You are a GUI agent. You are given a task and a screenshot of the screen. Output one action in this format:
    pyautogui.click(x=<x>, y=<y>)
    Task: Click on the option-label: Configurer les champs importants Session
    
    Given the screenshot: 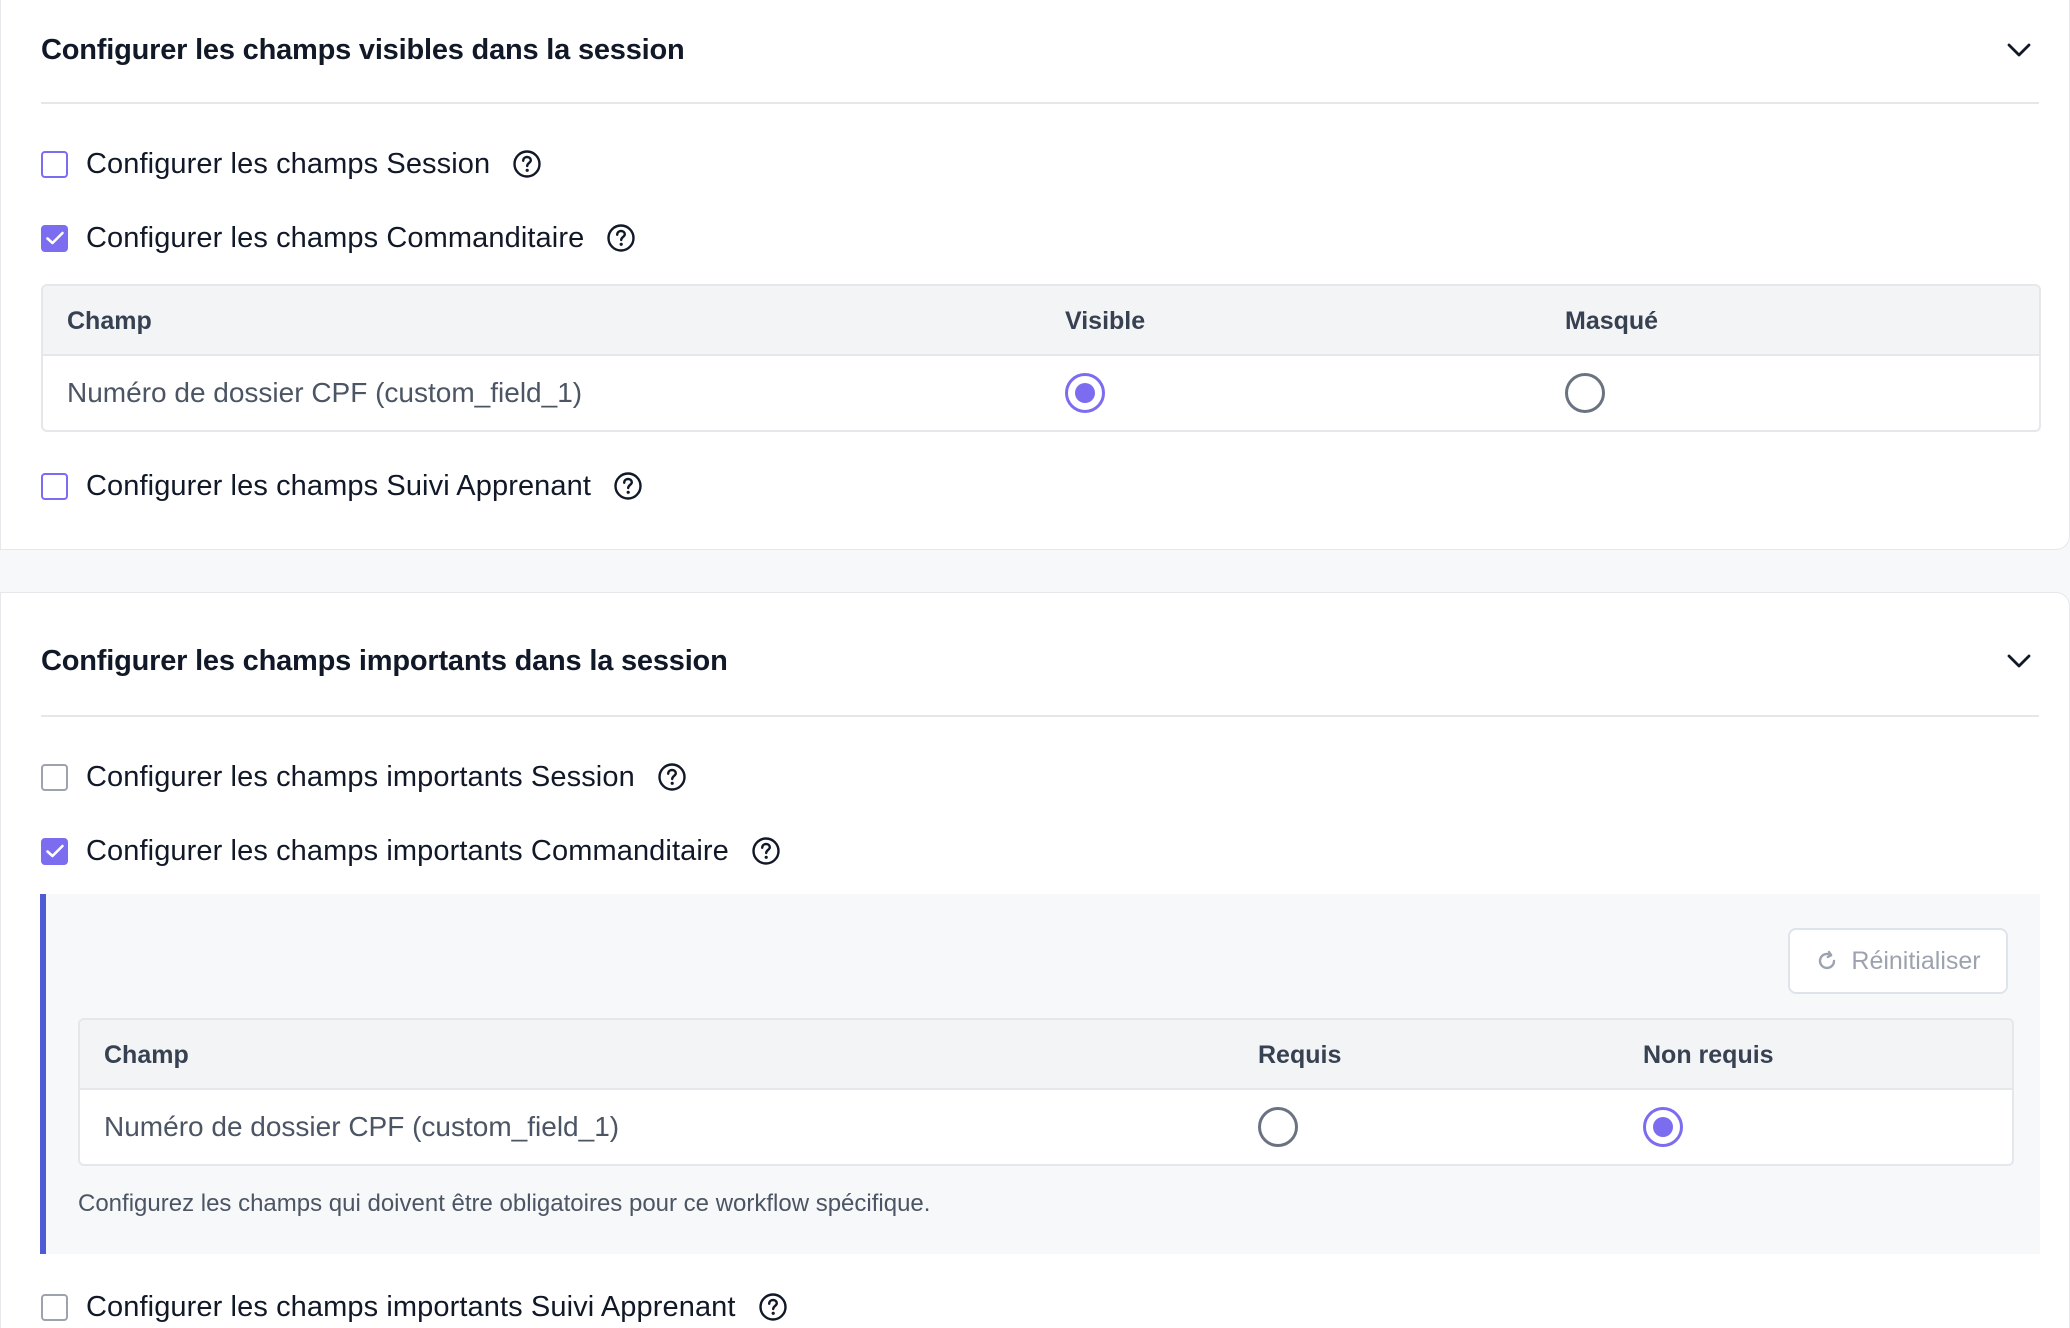 What is the action you would take?
    pyautogui.click(x=360, y=776)
    